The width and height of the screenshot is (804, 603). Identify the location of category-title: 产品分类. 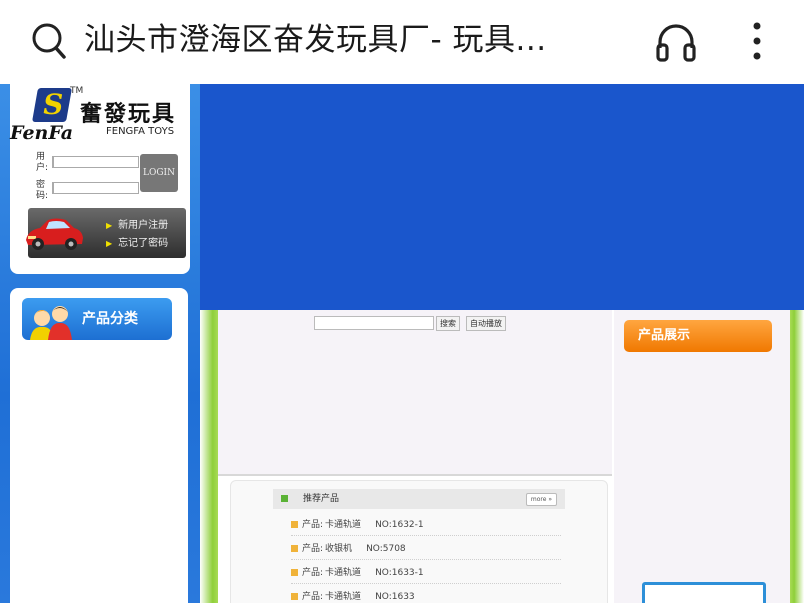
(110, 319).